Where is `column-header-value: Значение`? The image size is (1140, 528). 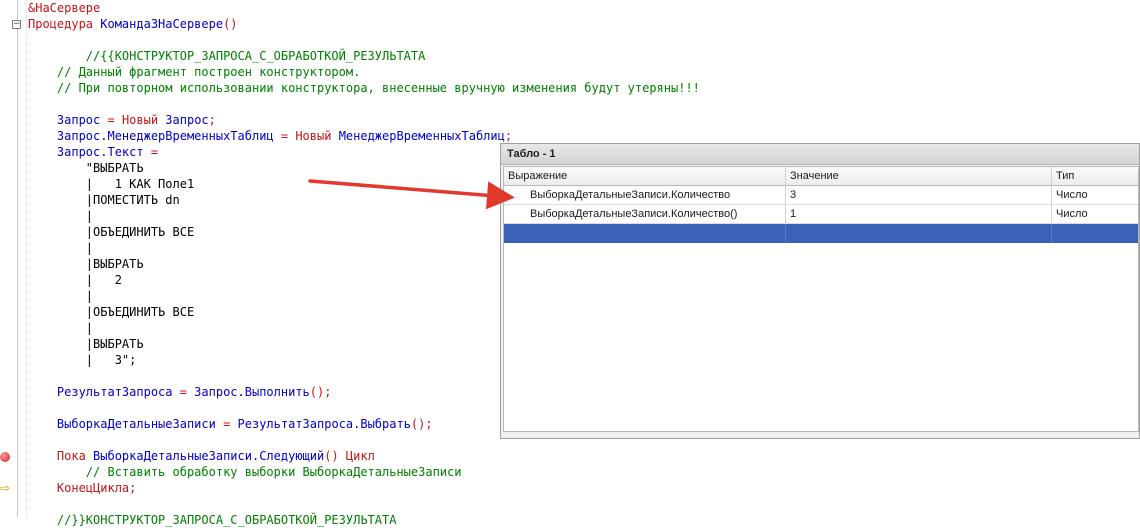 column-header-value: Значение is located at coordinates (919, 176).